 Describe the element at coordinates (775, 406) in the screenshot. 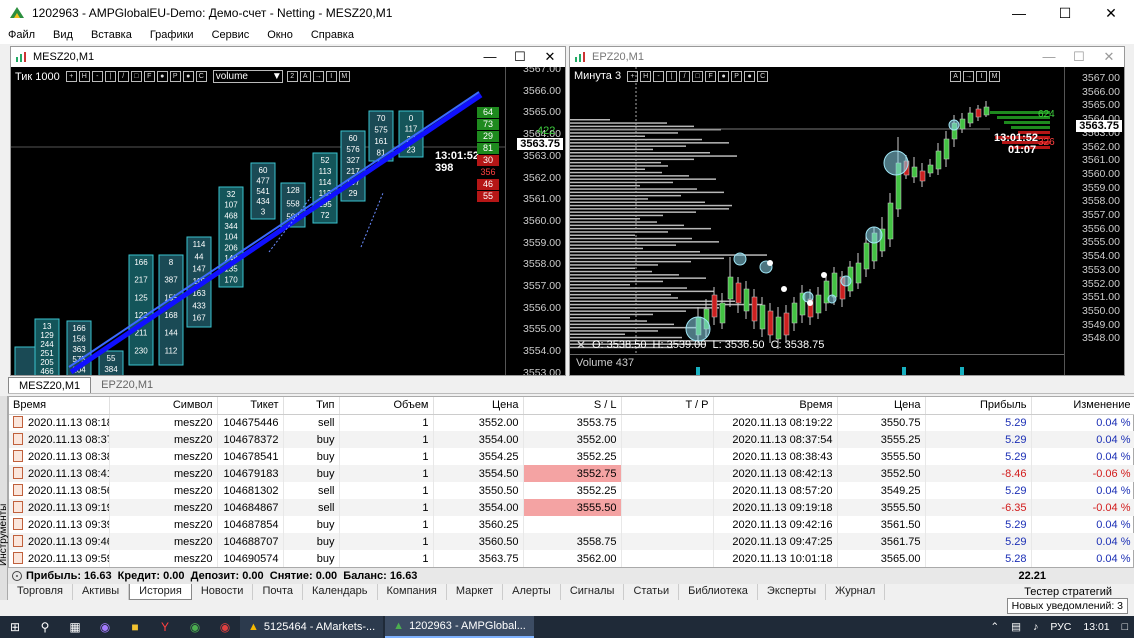

I see `column-header: Время` at that location.